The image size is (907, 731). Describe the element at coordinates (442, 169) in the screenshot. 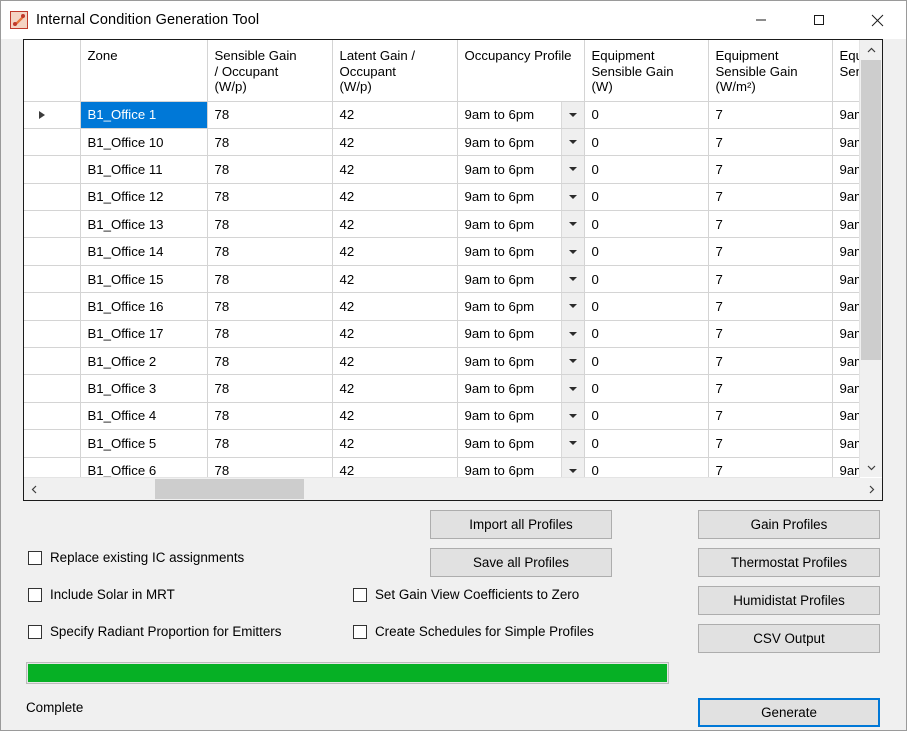

I see `table-row: B1_Office 117842 9am to 6pm 079am` at that location.